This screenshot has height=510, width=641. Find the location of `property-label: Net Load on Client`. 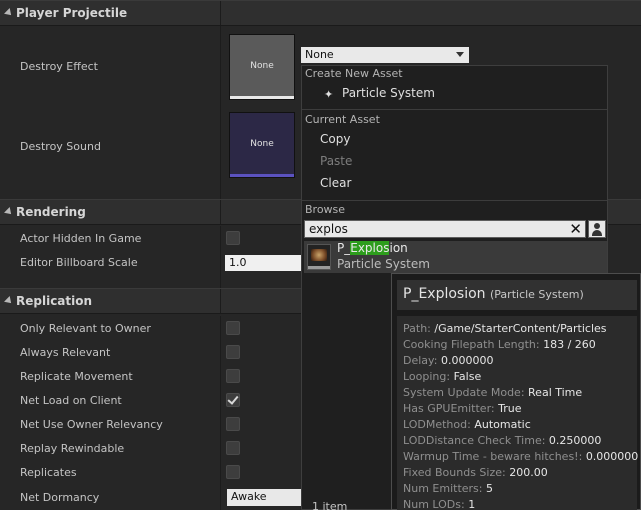

property-label: Net Load on Client is located at coordinates (71, 400).